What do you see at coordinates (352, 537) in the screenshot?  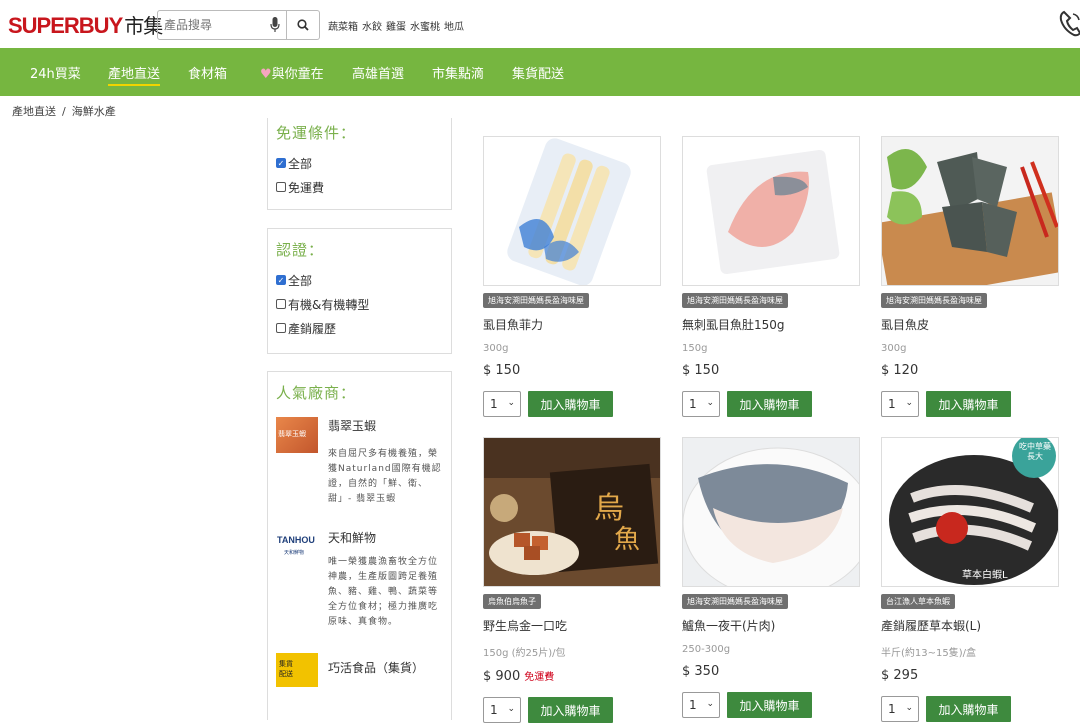 I see `vendor-name: 天和鮮物` at bounding box center [352, 537].